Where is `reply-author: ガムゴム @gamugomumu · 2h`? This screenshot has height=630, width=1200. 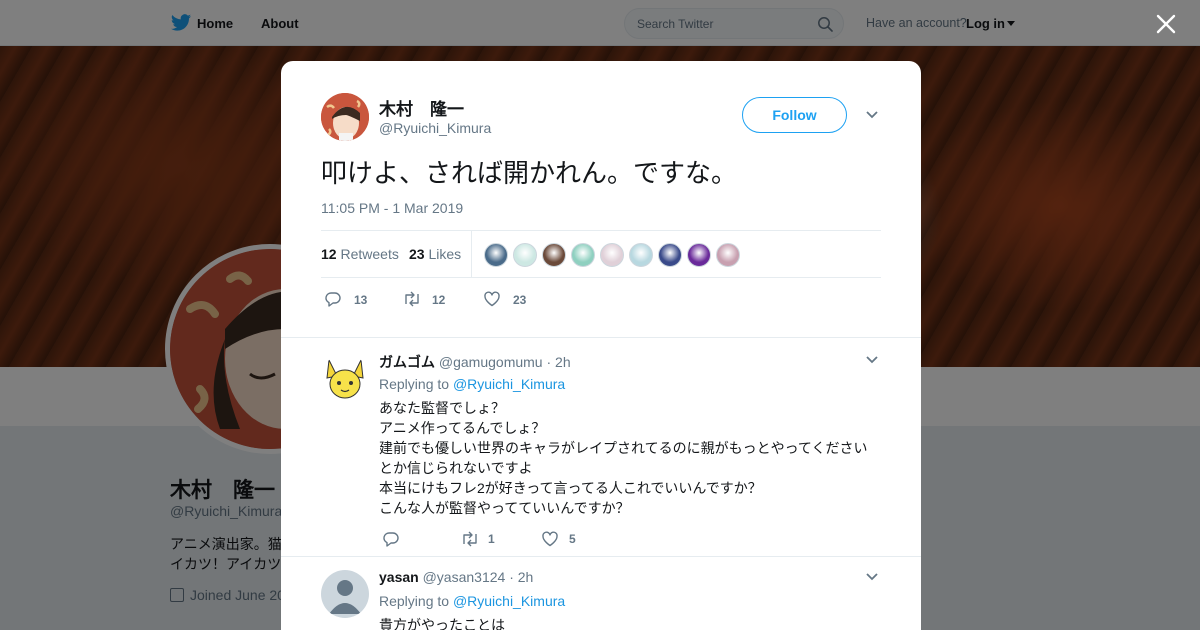 reply-author: ガムゴム @gamugomumu · 2h is located at coordinates (475, 362).